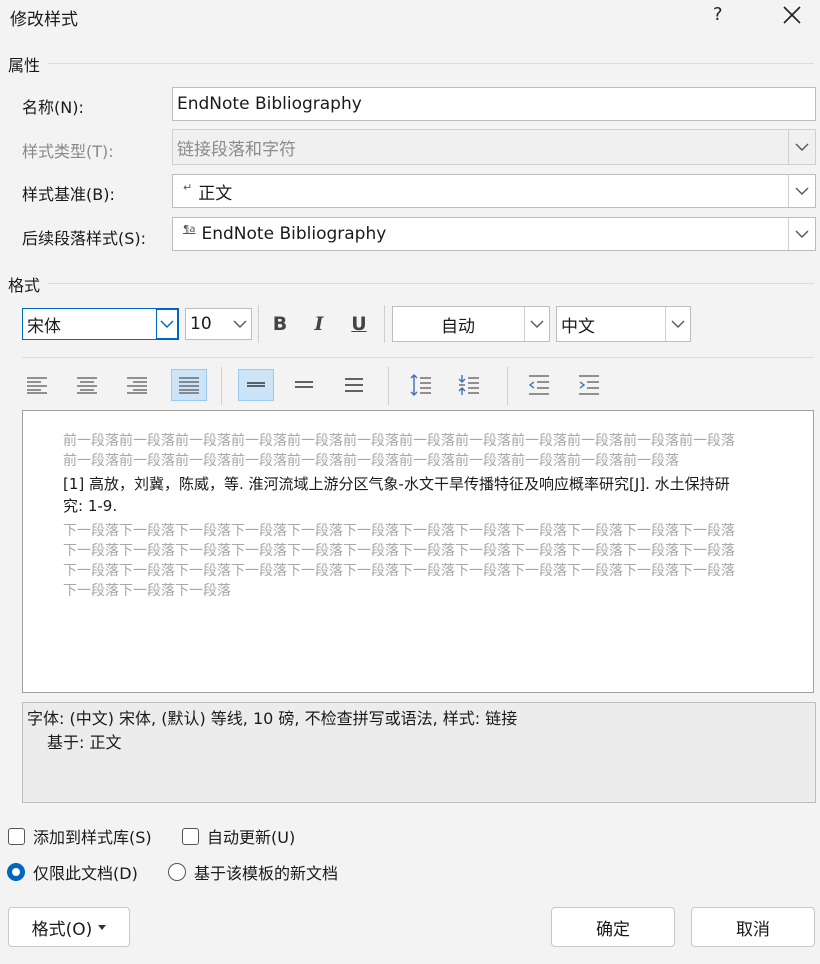 The width and height of the screenshot is (820, 964). I want to click on align-left-button, so click(37, 385).